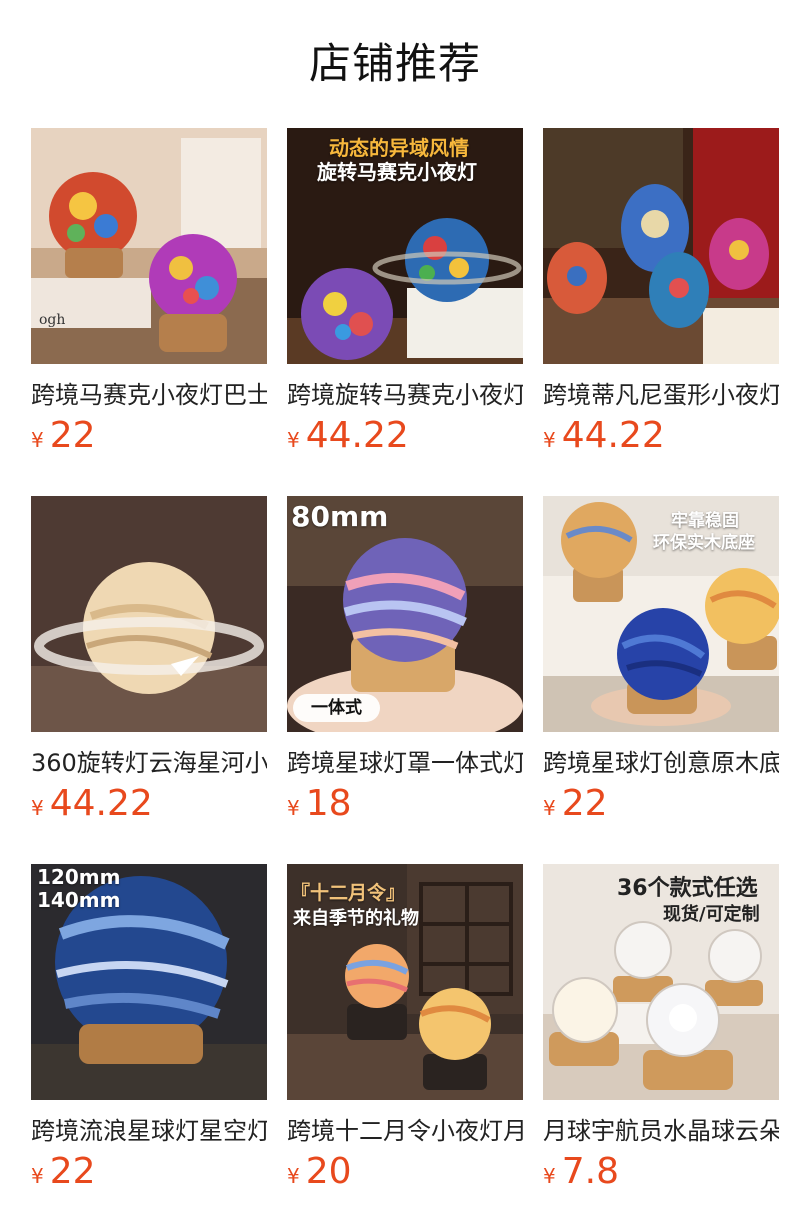 The image size is (790, 1232). I want to click on image-badge: 一体式, so click(336, 708).